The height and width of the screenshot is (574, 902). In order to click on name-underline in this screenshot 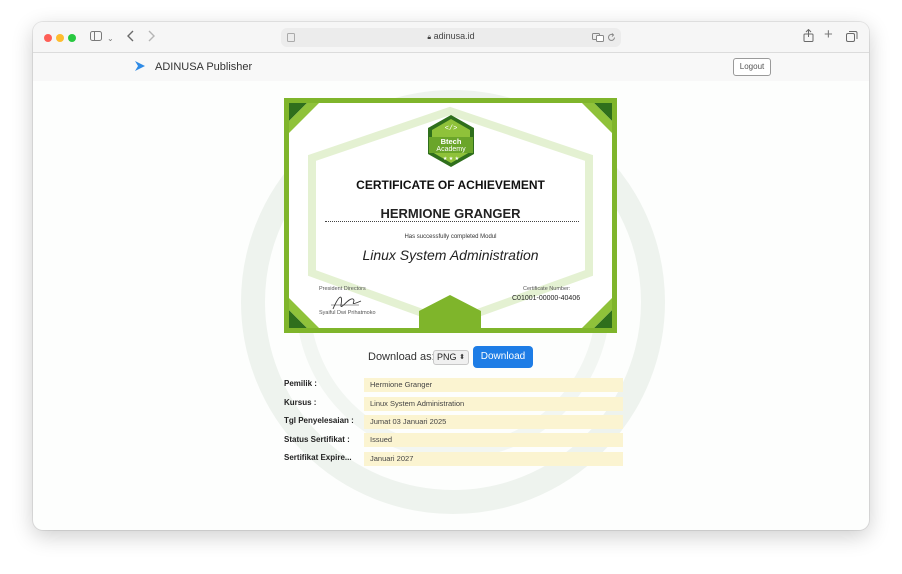, I will do `click(452, 221)`.